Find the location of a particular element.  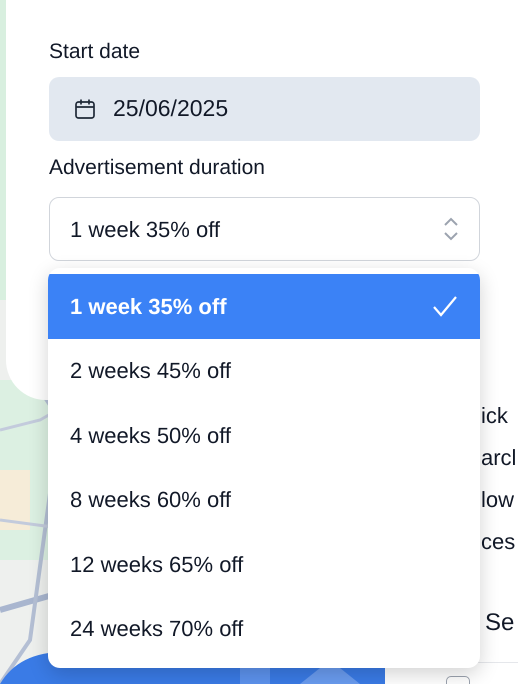

date-field: 25/06/2025 is located at coordinates (264, 108).